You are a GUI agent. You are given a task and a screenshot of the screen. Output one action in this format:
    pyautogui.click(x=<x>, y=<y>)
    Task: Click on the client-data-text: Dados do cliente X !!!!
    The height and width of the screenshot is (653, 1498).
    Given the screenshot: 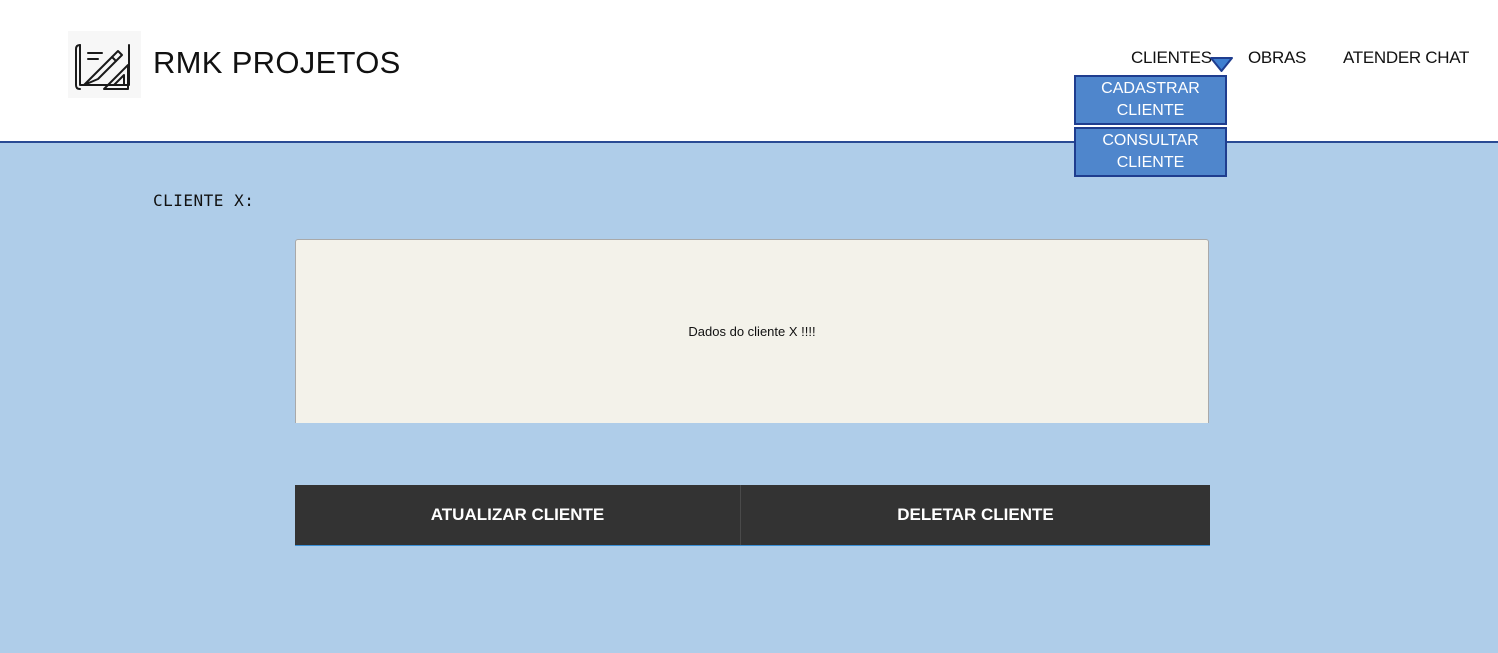 What is the action you would take?
    pyautogui.click(x=752, y=331)
    